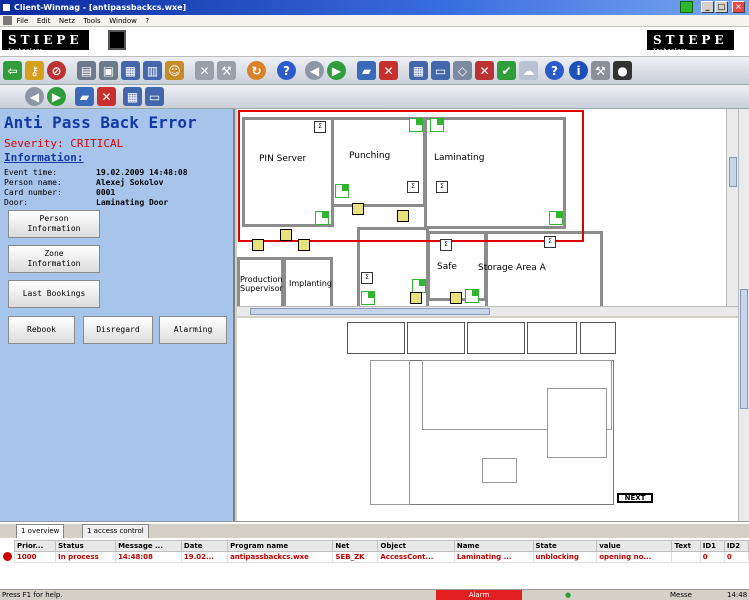  I want to click on col-value: value, so click(634, 546).